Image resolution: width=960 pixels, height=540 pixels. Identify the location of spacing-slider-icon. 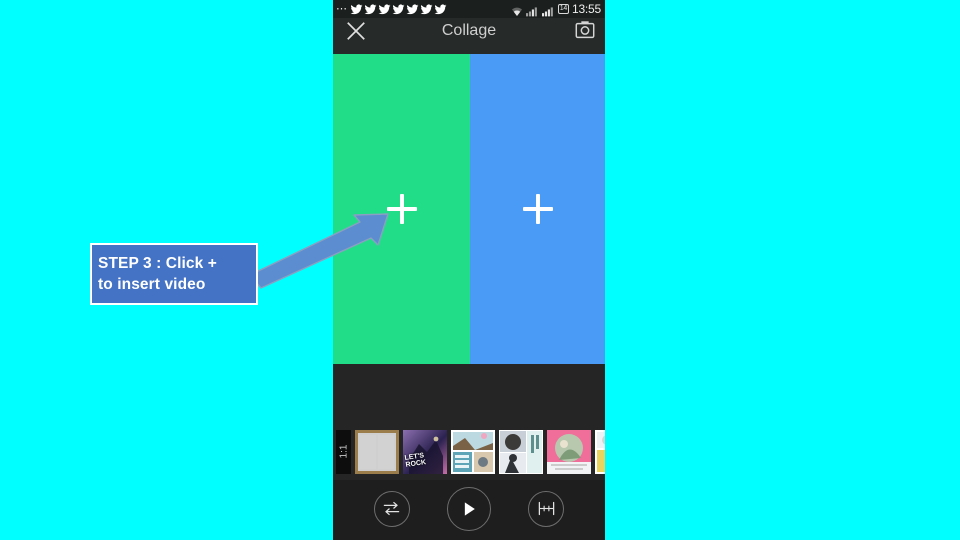
(546, 508).